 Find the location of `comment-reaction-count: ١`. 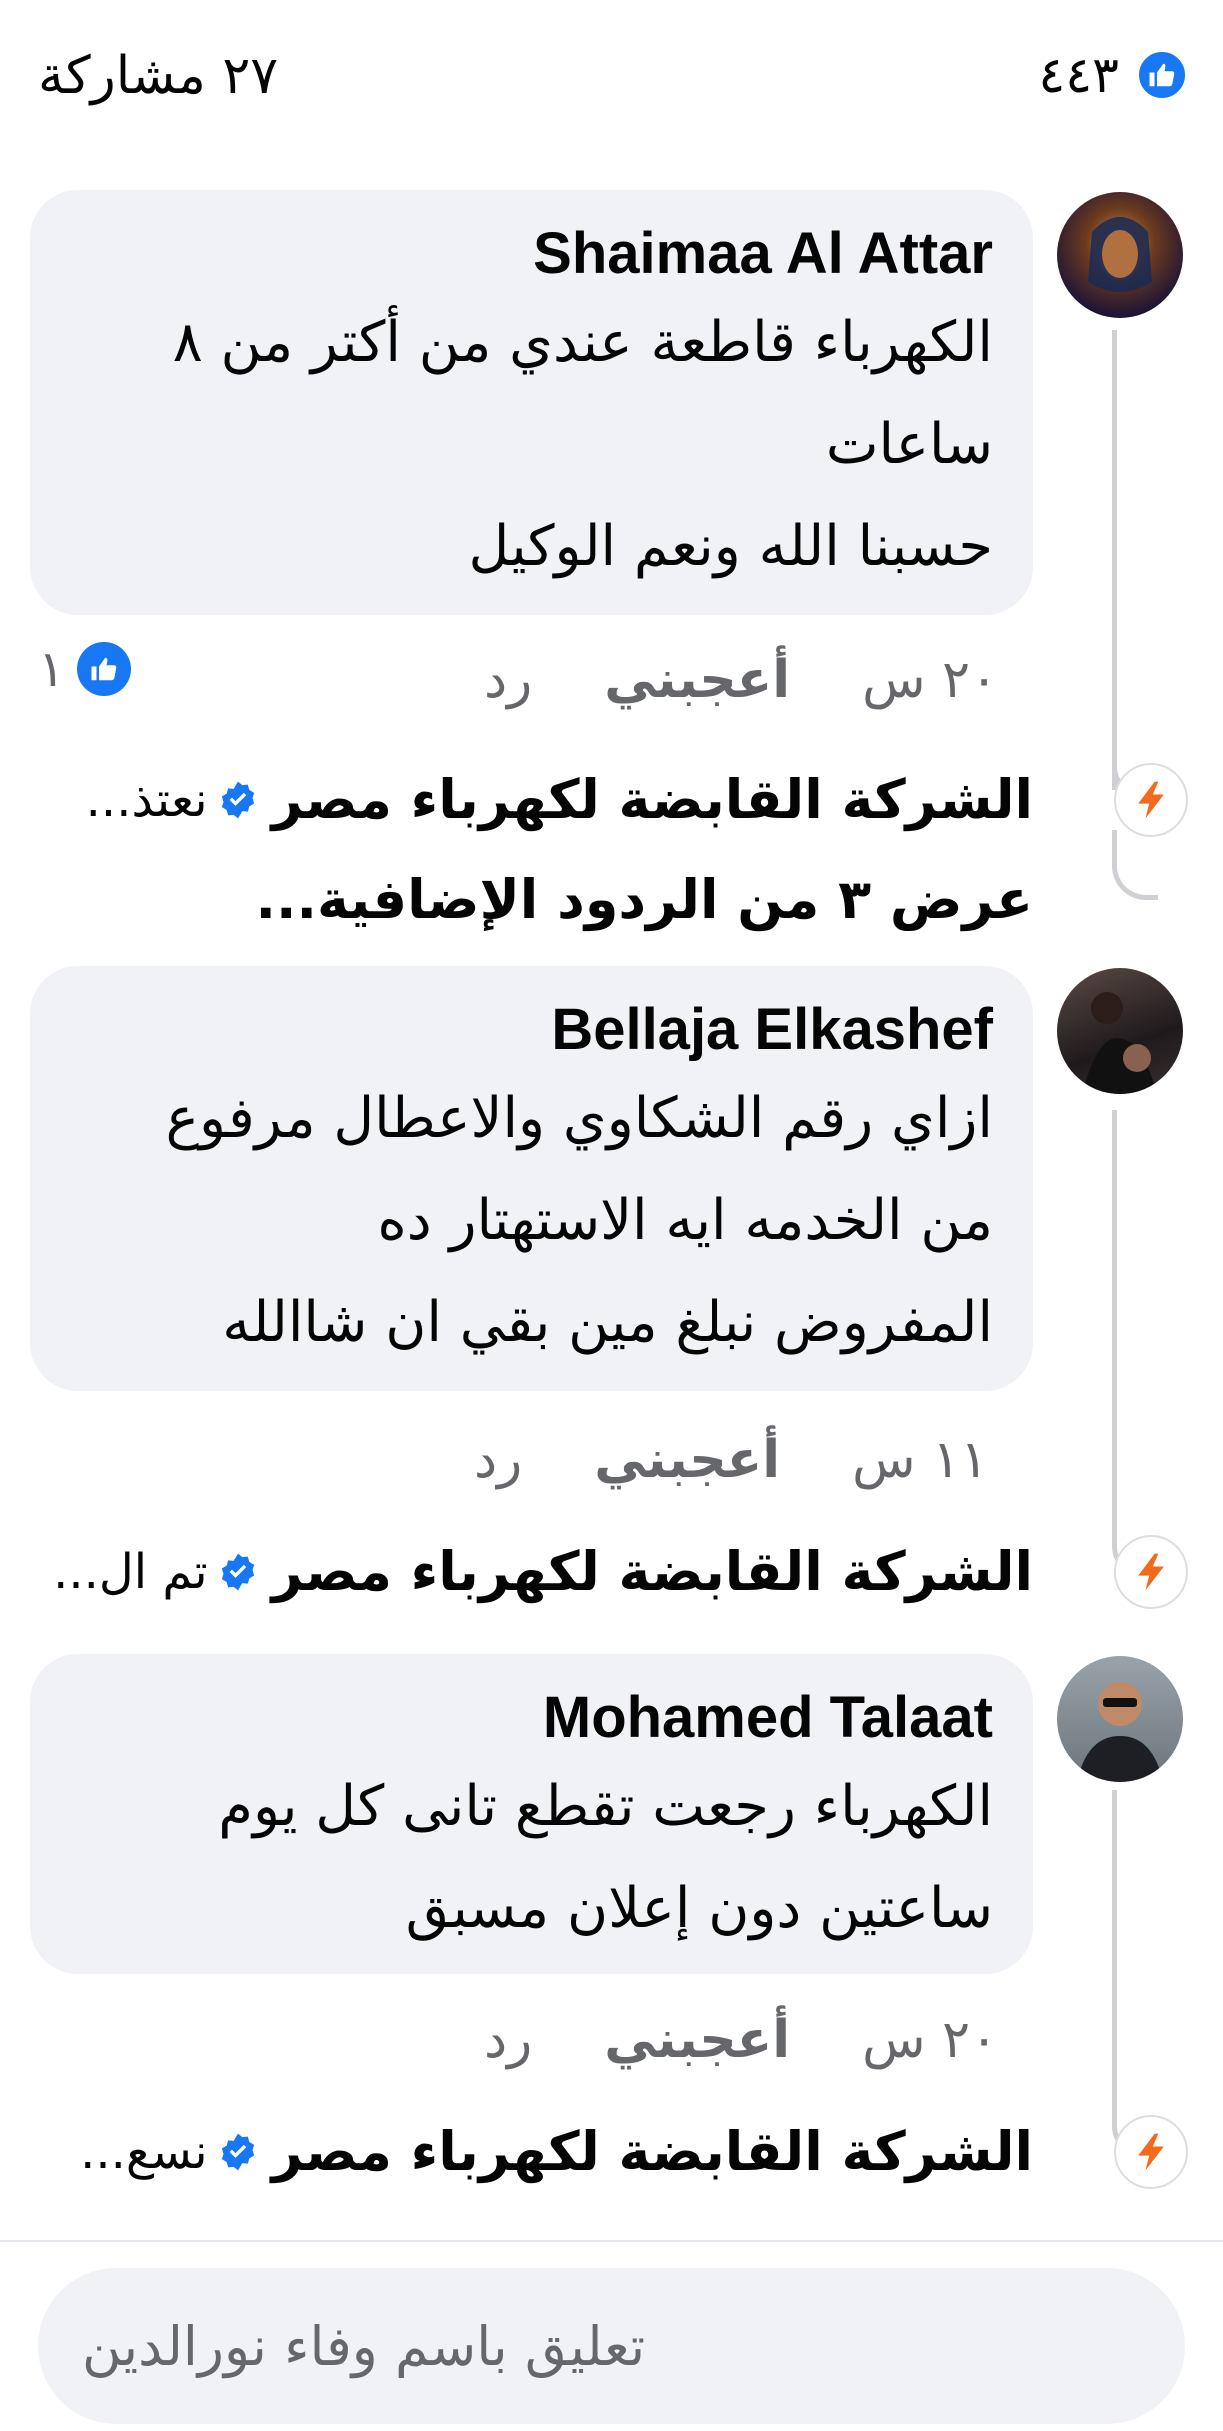

comment-reaction-count: ١ is located at coordinates (84, 669).